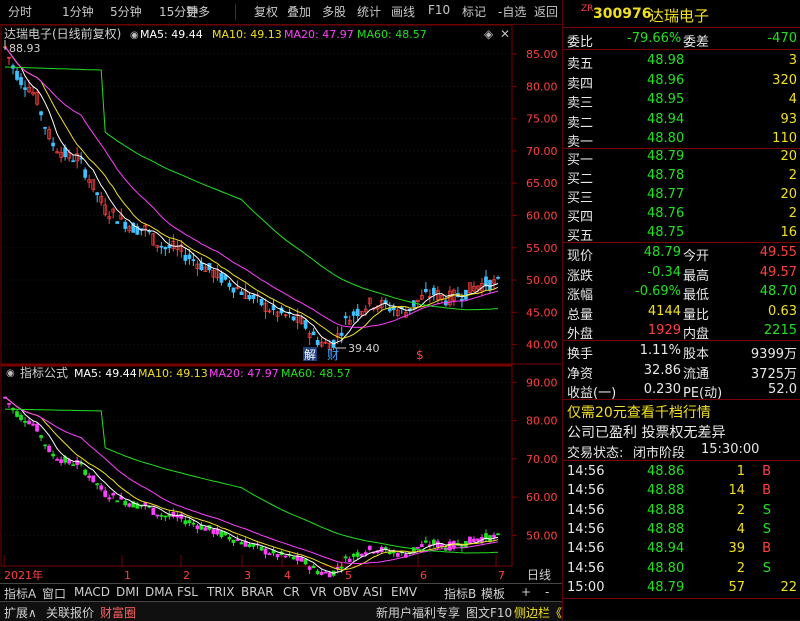  What do you see at coordinates (664, 272) in the screenshot?
I see `quote-value: -0.34` at bounding box center [664, 272].